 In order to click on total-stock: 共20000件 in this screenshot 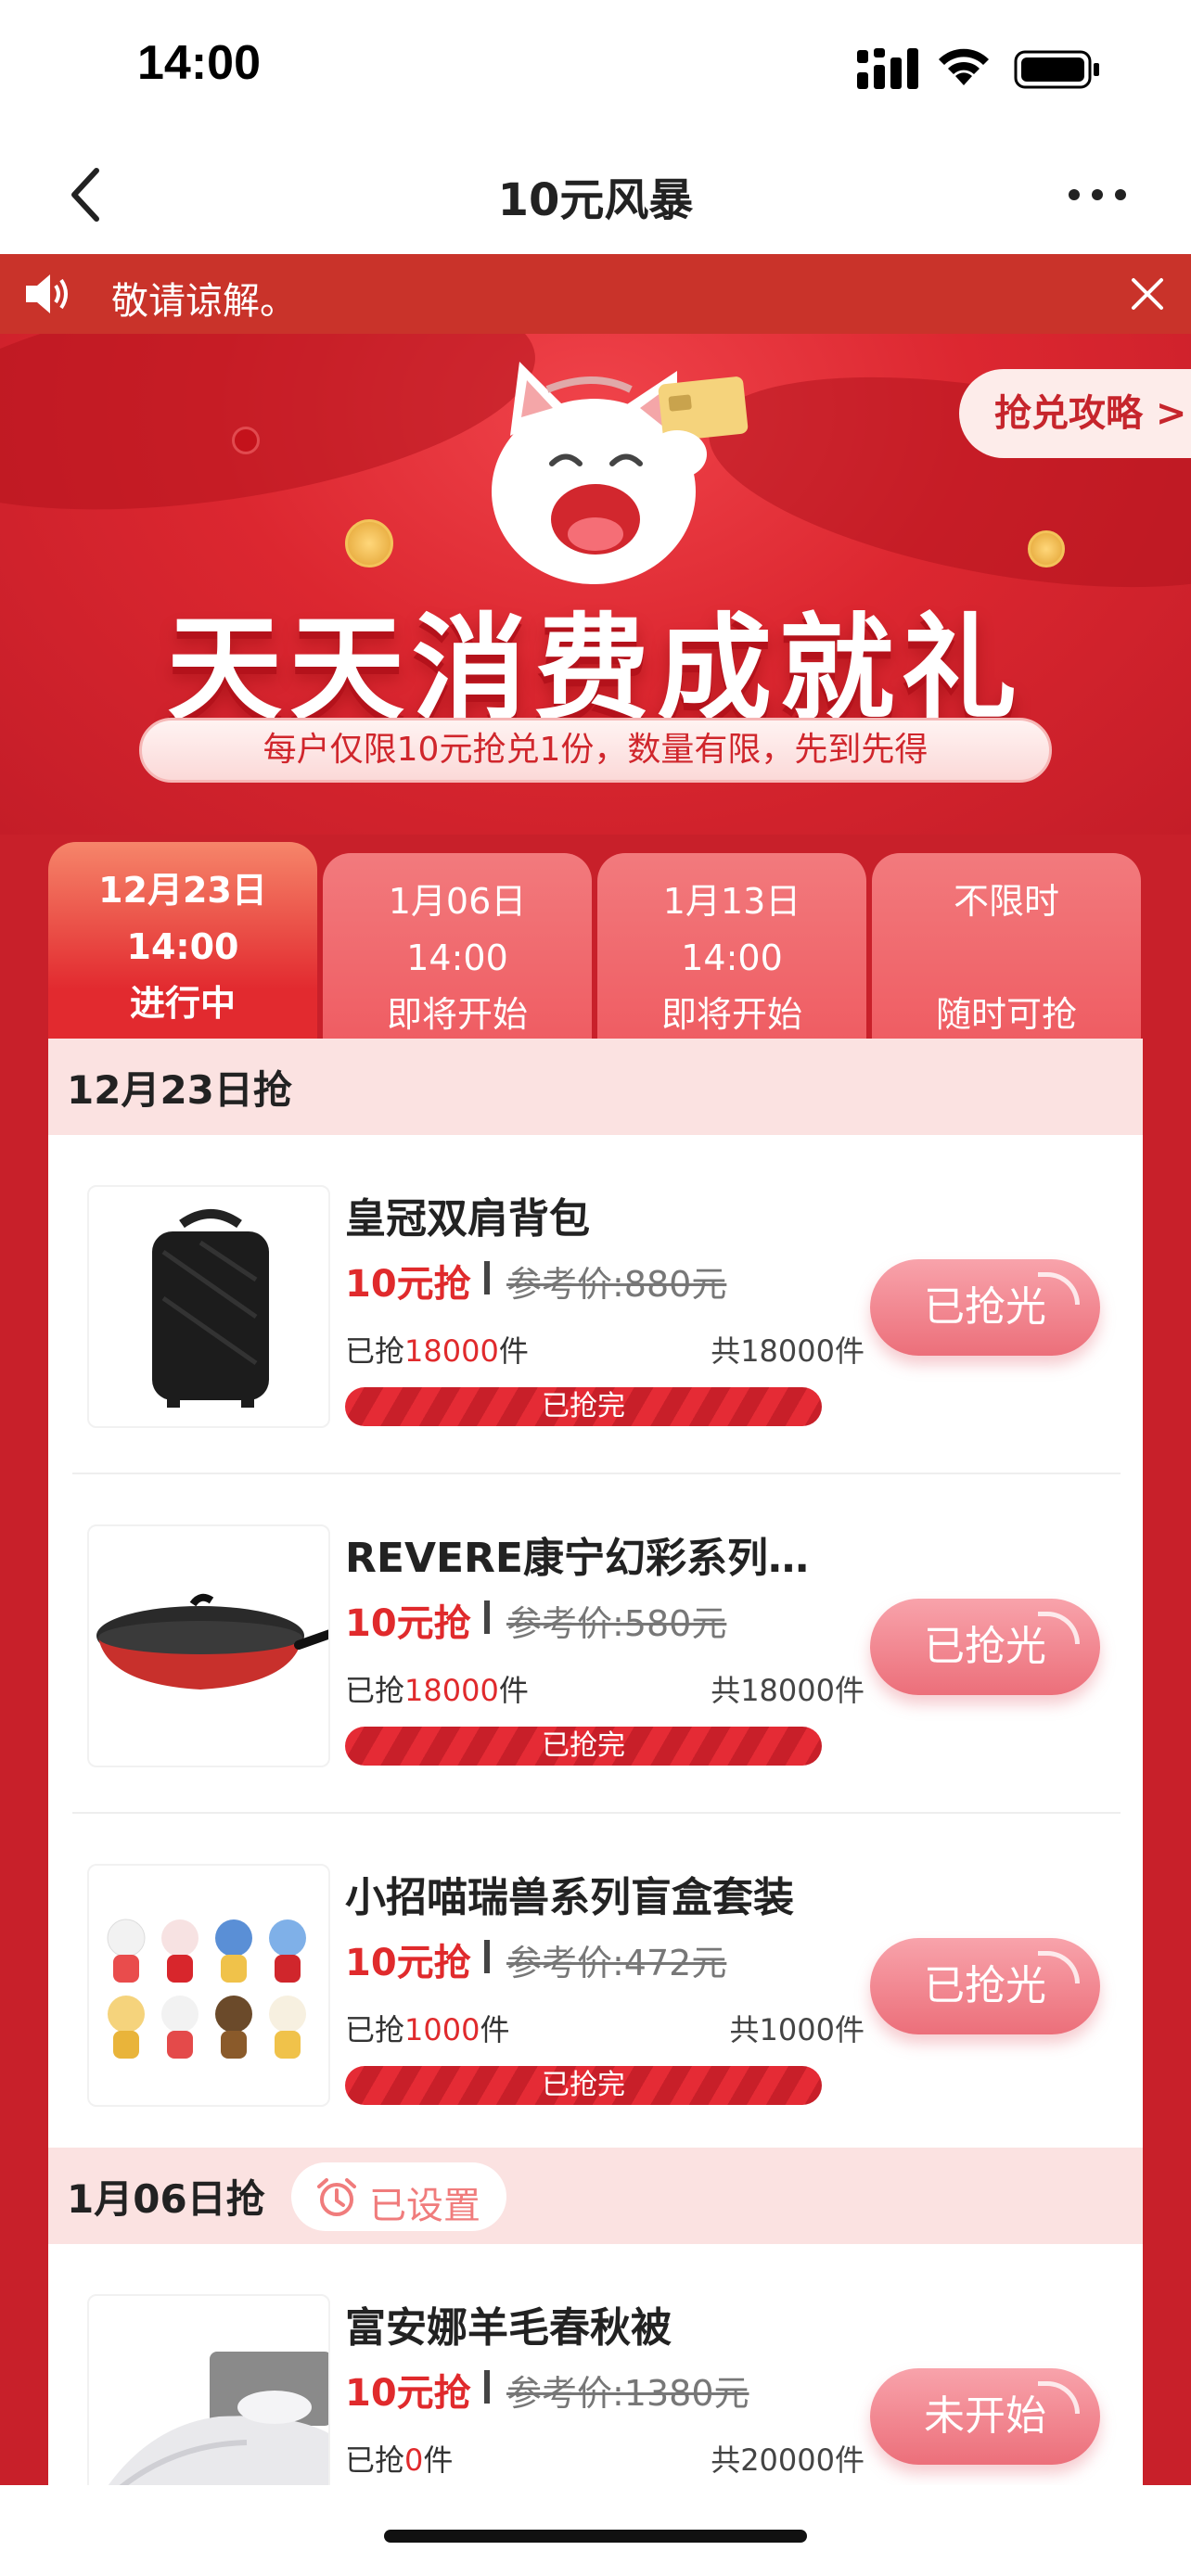, I will do `click(788, 2460)`.